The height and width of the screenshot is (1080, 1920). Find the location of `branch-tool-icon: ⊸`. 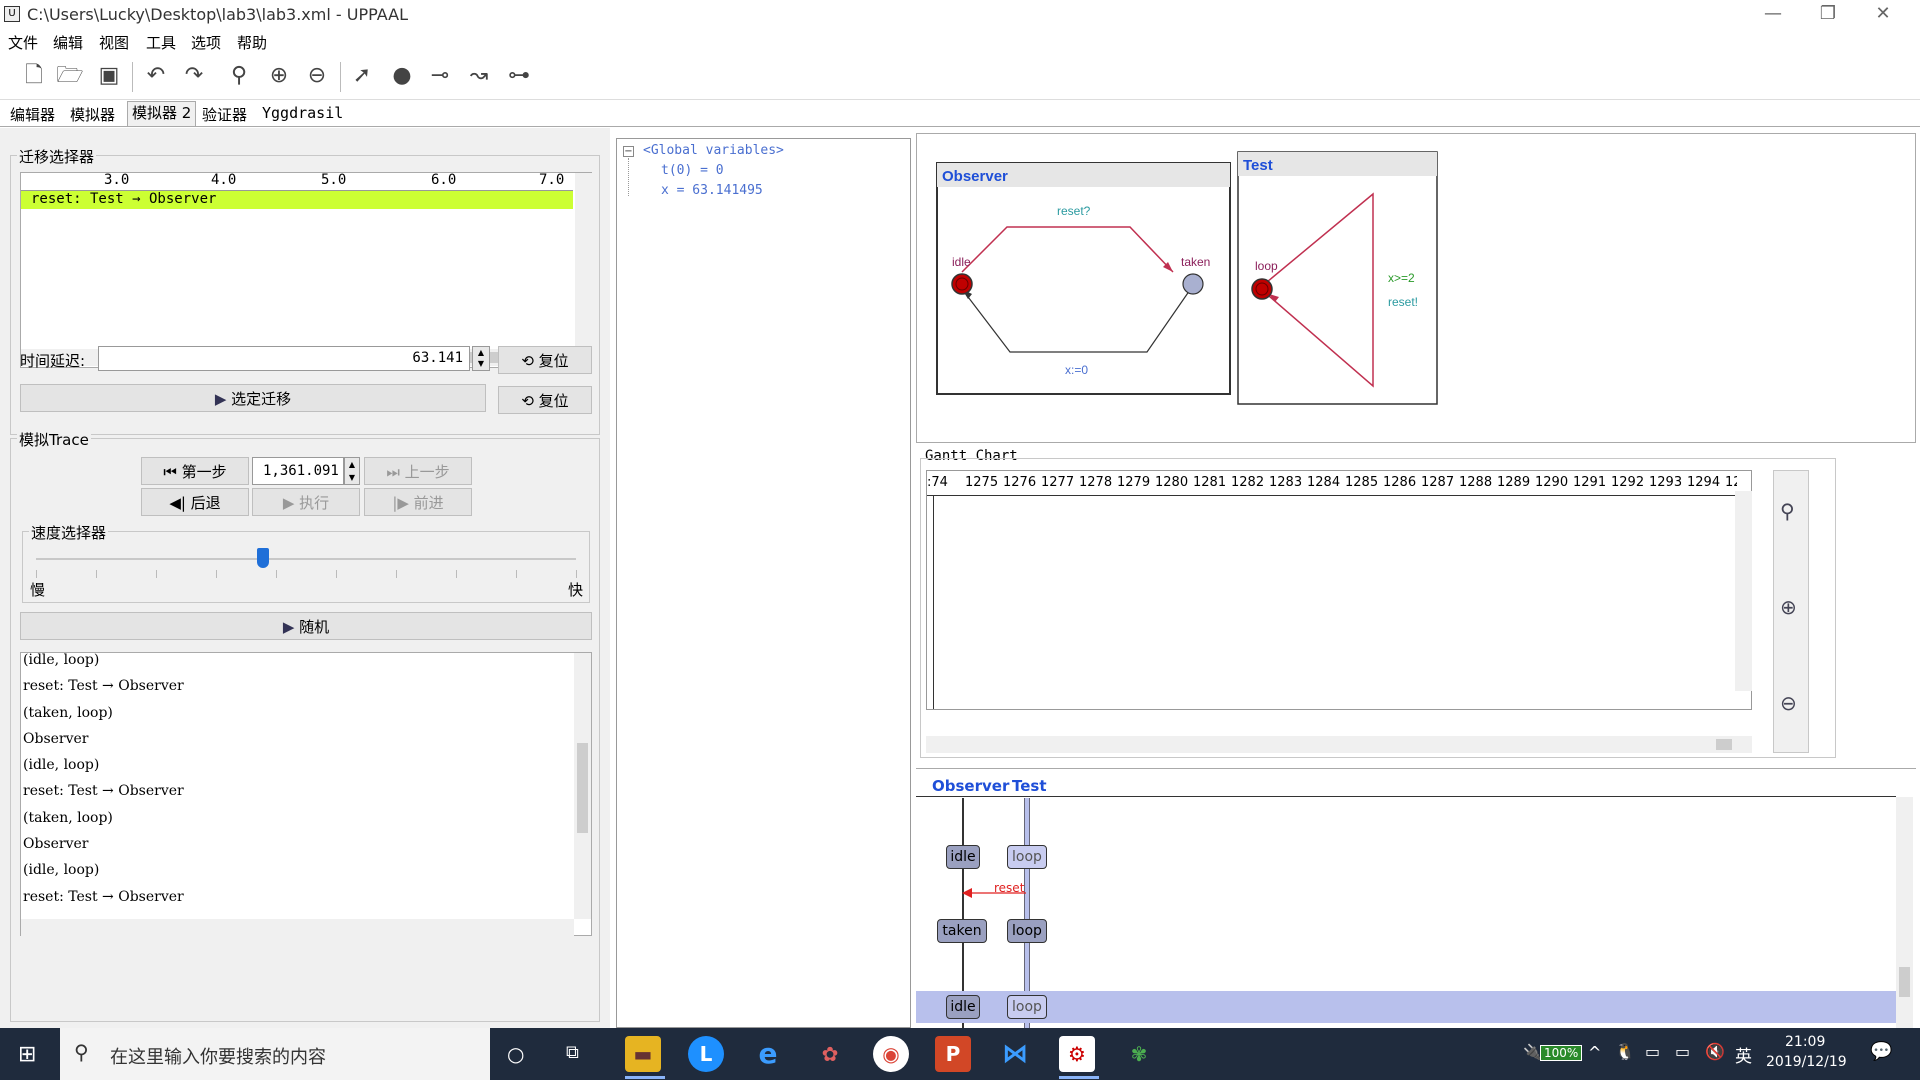

branch-tool-icon: ⊸ is located at coordinates (440, 76).